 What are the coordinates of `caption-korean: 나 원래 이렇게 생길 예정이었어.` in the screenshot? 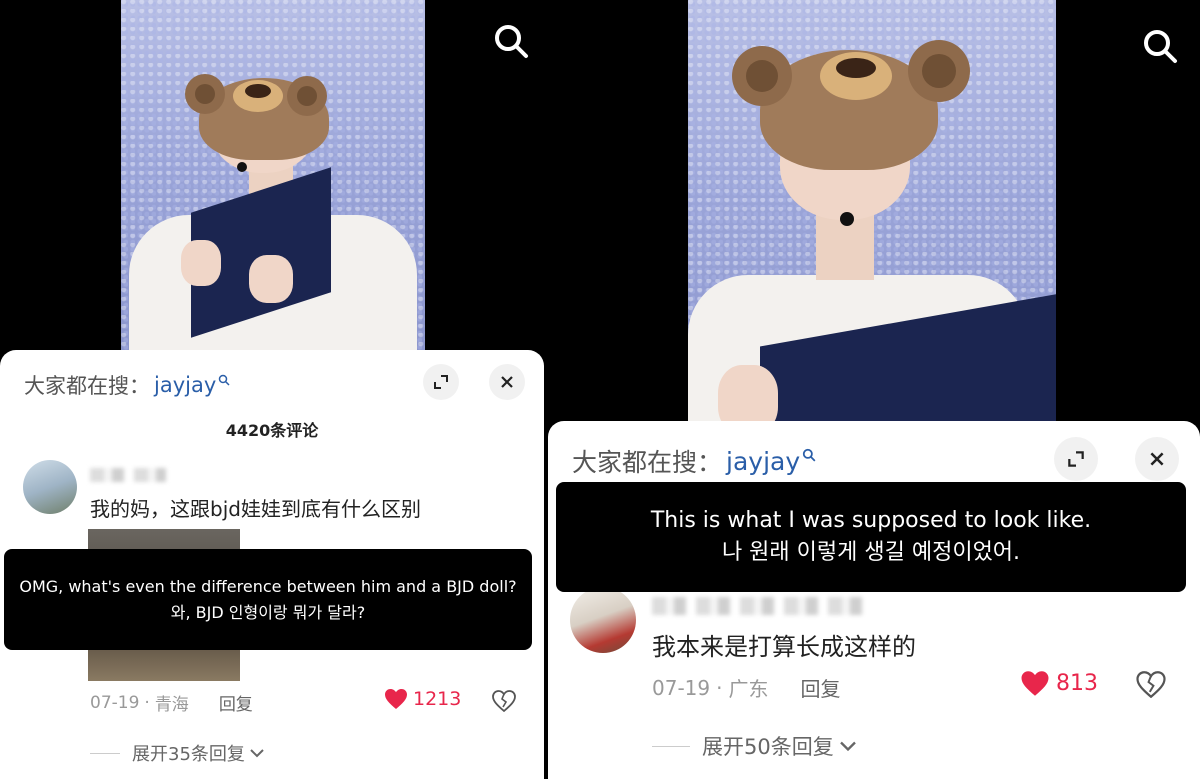 It's located at (871, 552).